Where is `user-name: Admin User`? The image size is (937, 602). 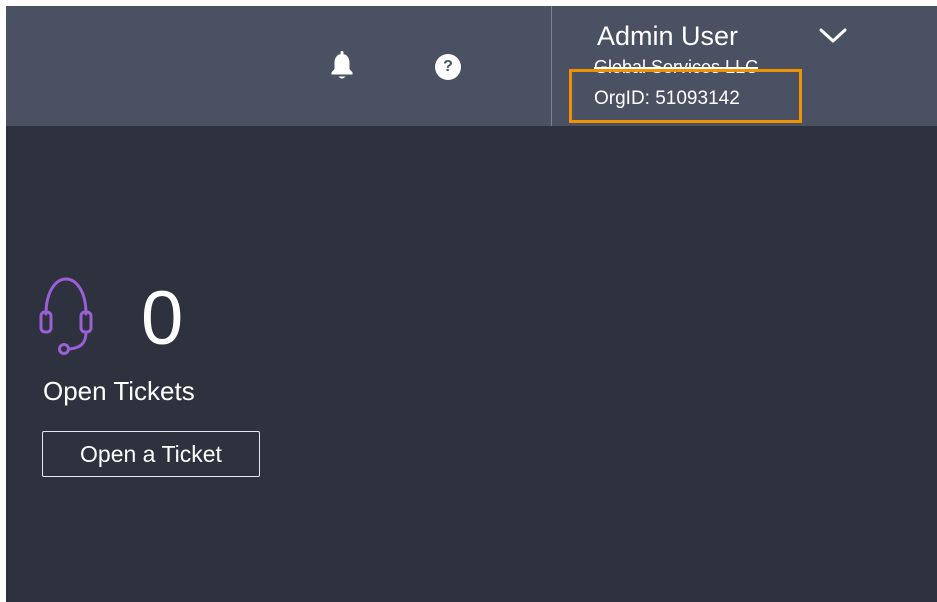
user-name: Admin User is located at coordinates (668, 36).